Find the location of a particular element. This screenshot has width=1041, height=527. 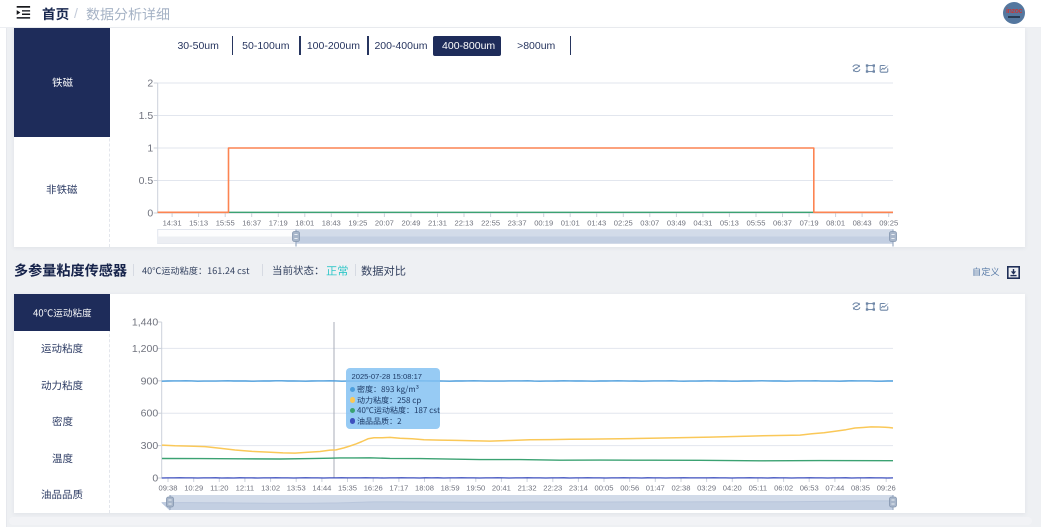

svg-text: 03:29 is located at coordinates (706, 488).